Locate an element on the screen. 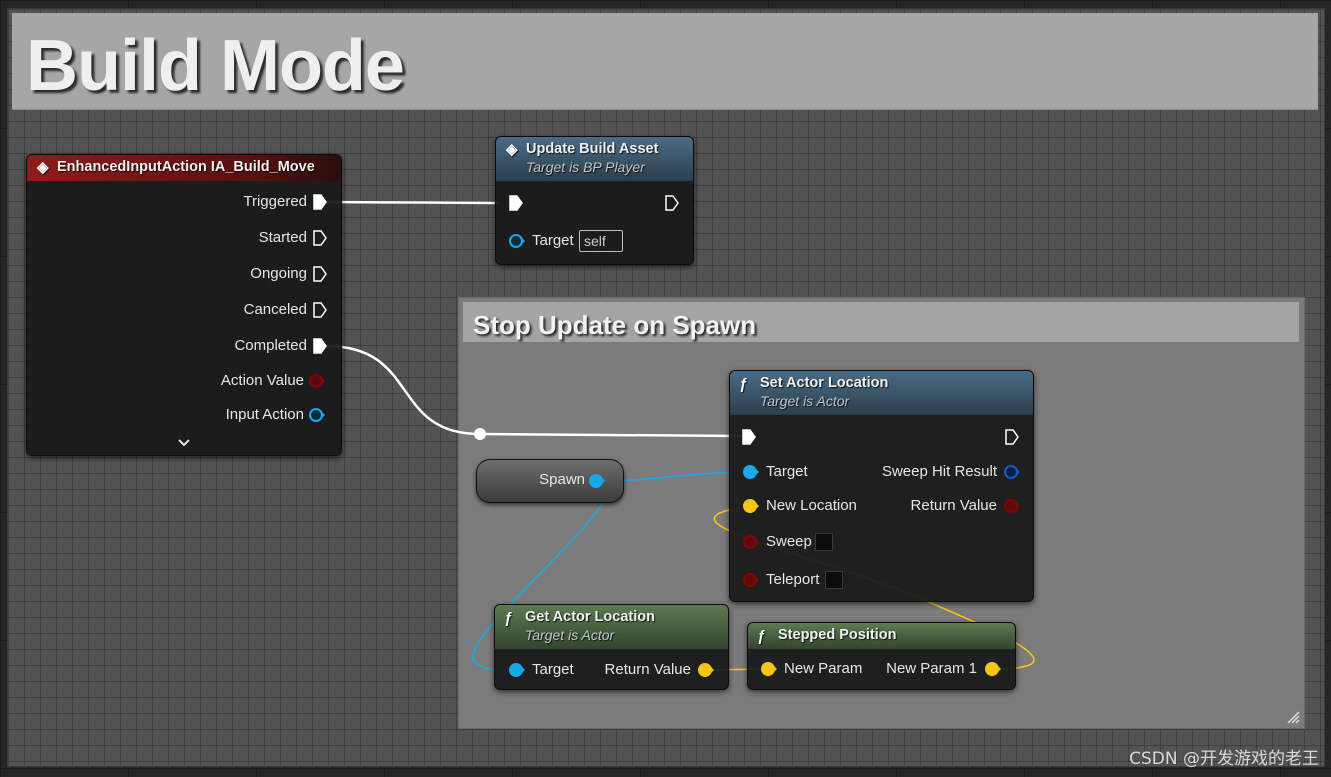 The height and width of the screenshot is (777, 1331). pin-label-new-param-1: New Param 1 is located at coordinates (931, 668).